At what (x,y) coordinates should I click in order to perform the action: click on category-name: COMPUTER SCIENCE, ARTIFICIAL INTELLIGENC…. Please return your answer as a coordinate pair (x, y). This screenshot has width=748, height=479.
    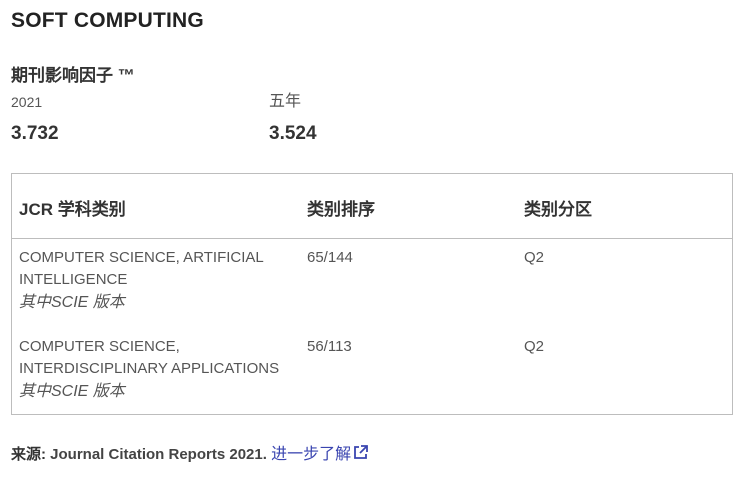
    Looking at the image, I should click on (141, 268).